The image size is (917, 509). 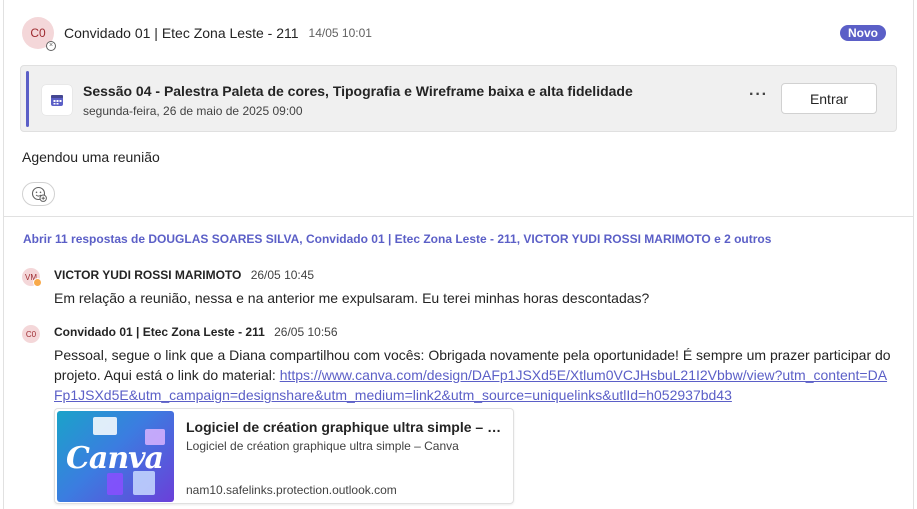 I want to click on new-badge: Novo, so click(x=863, y=33).